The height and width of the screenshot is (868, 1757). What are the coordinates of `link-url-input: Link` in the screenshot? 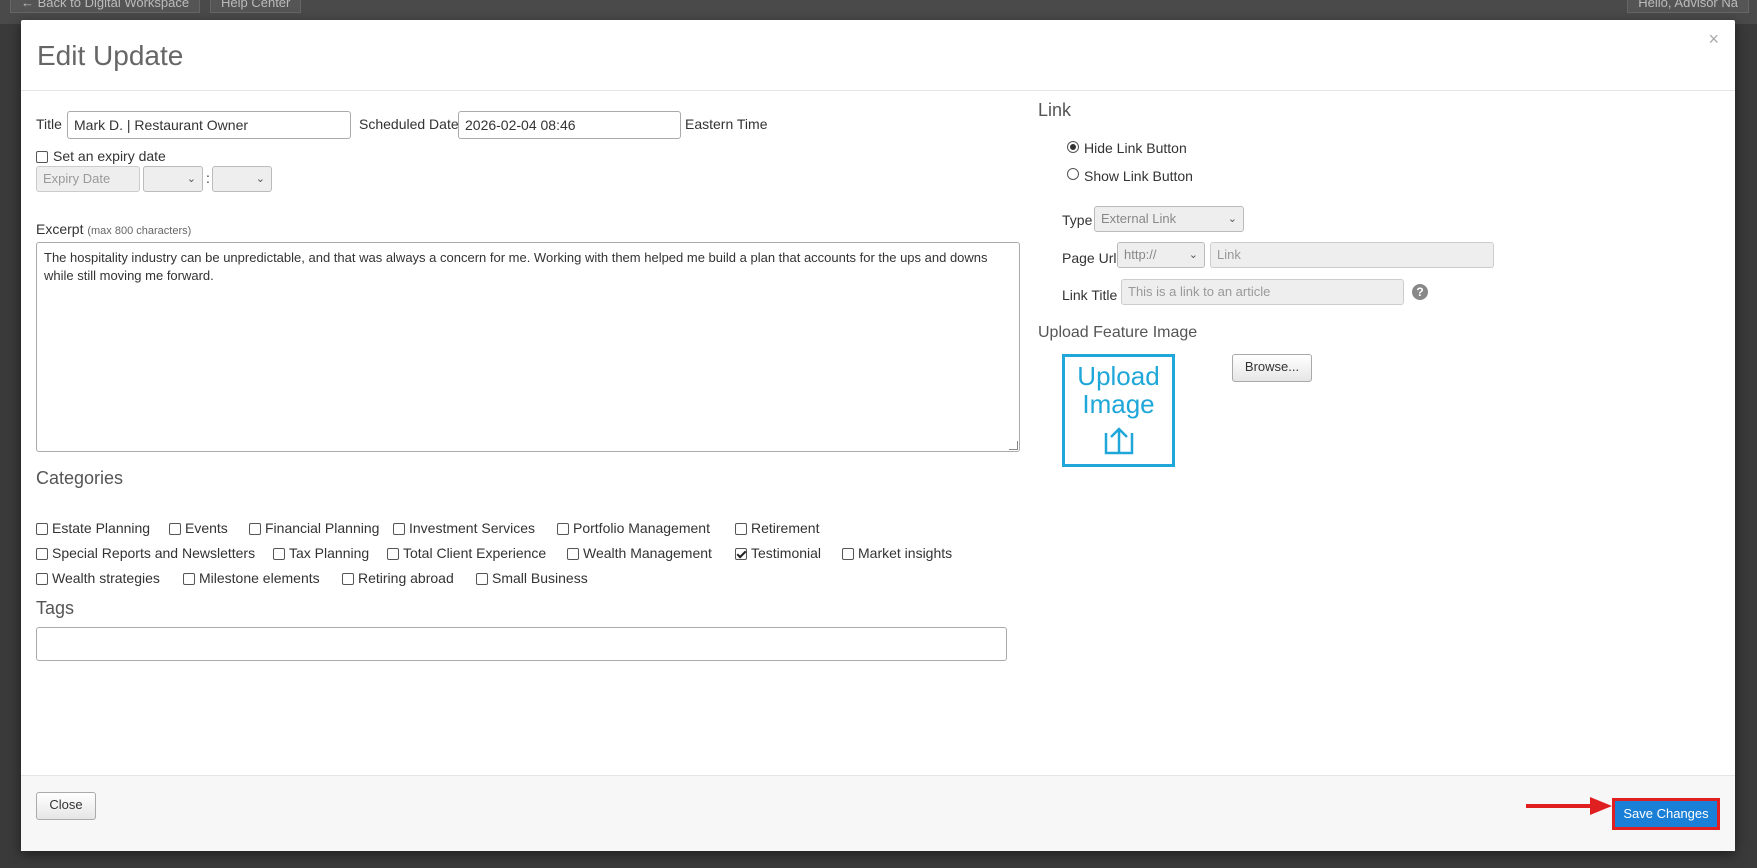 It's located at (1352, 255).